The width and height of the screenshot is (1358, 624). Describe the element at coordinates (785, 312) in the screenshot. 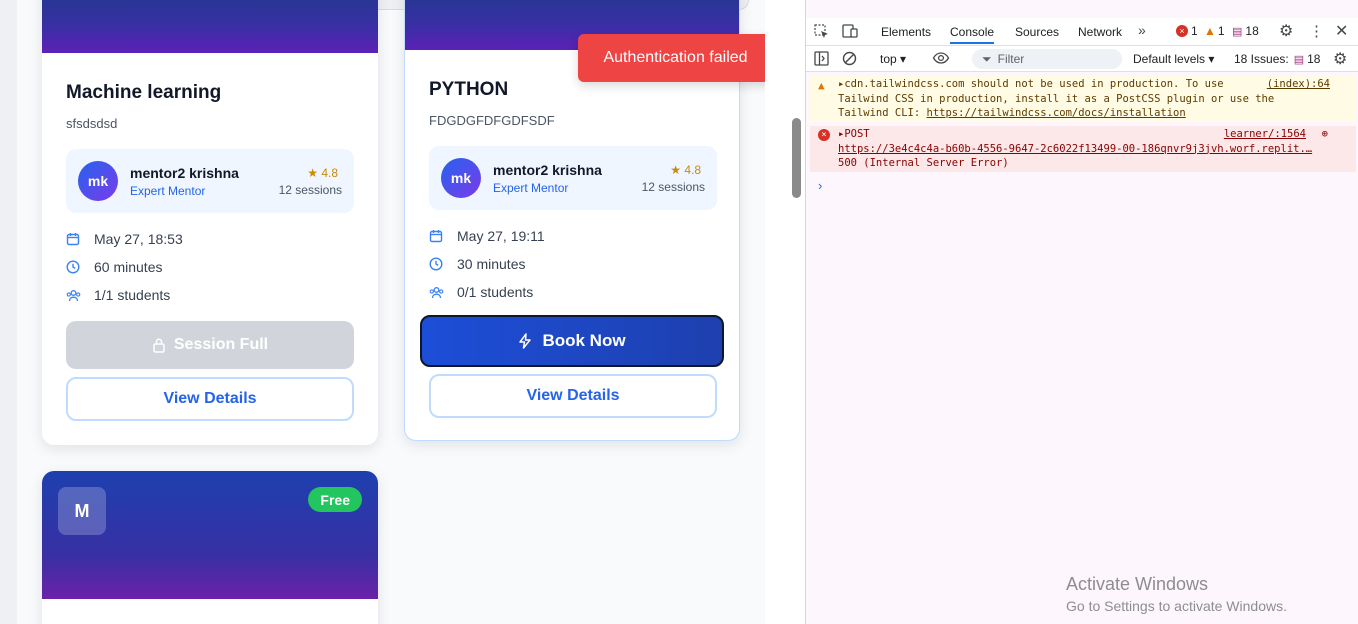

I see `page-scroll-gutter` at that location.